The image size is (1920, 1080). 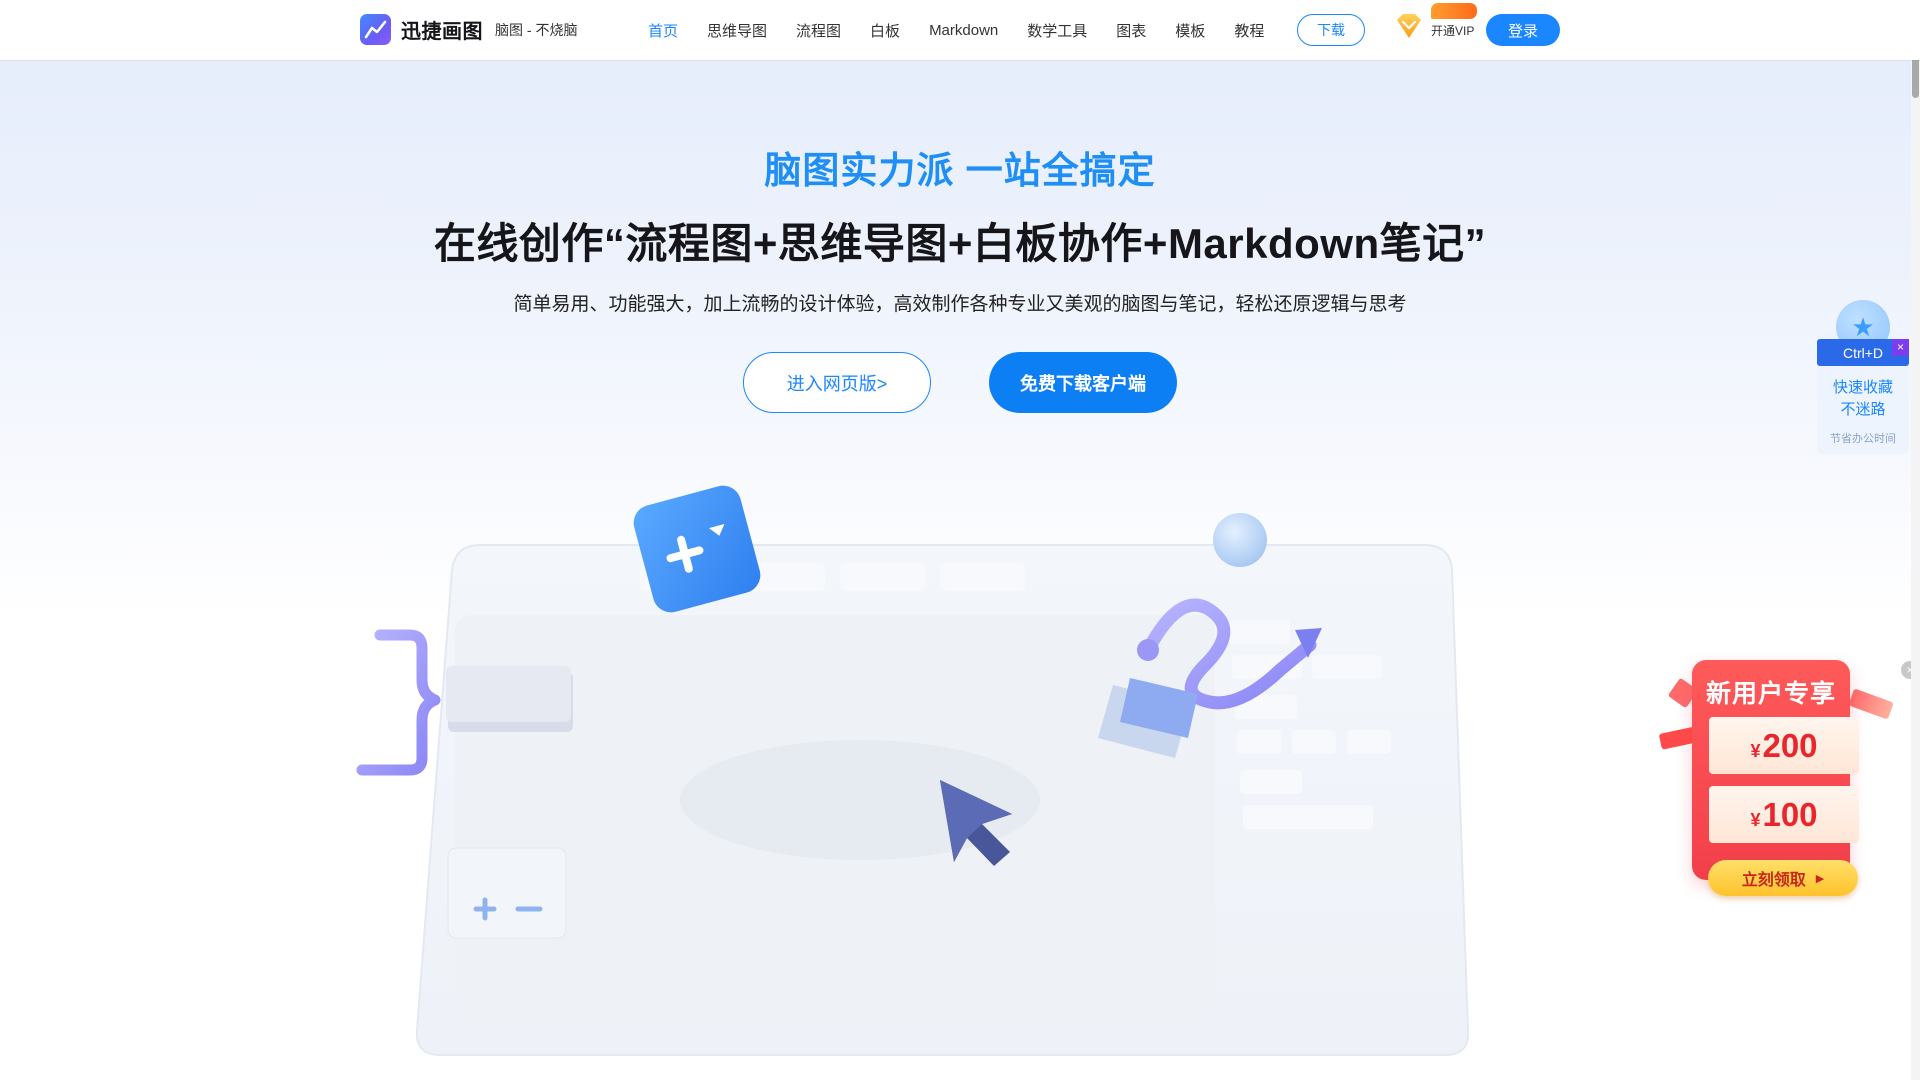 I want to click on login-button: 登录, so click(x=1523, y=30).